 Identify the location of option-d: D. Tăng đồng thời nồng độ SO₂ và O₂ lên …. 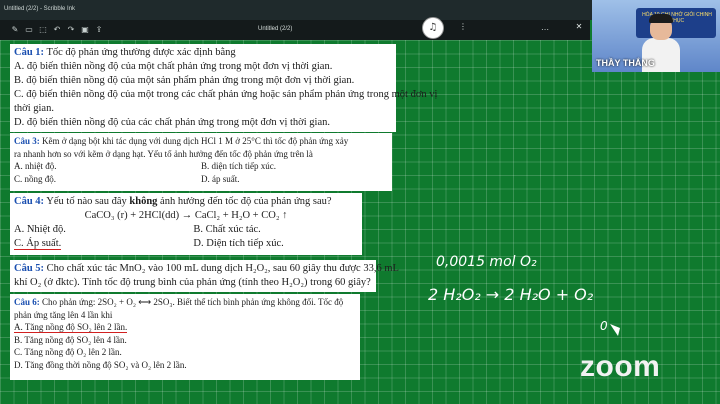
(100, 364).